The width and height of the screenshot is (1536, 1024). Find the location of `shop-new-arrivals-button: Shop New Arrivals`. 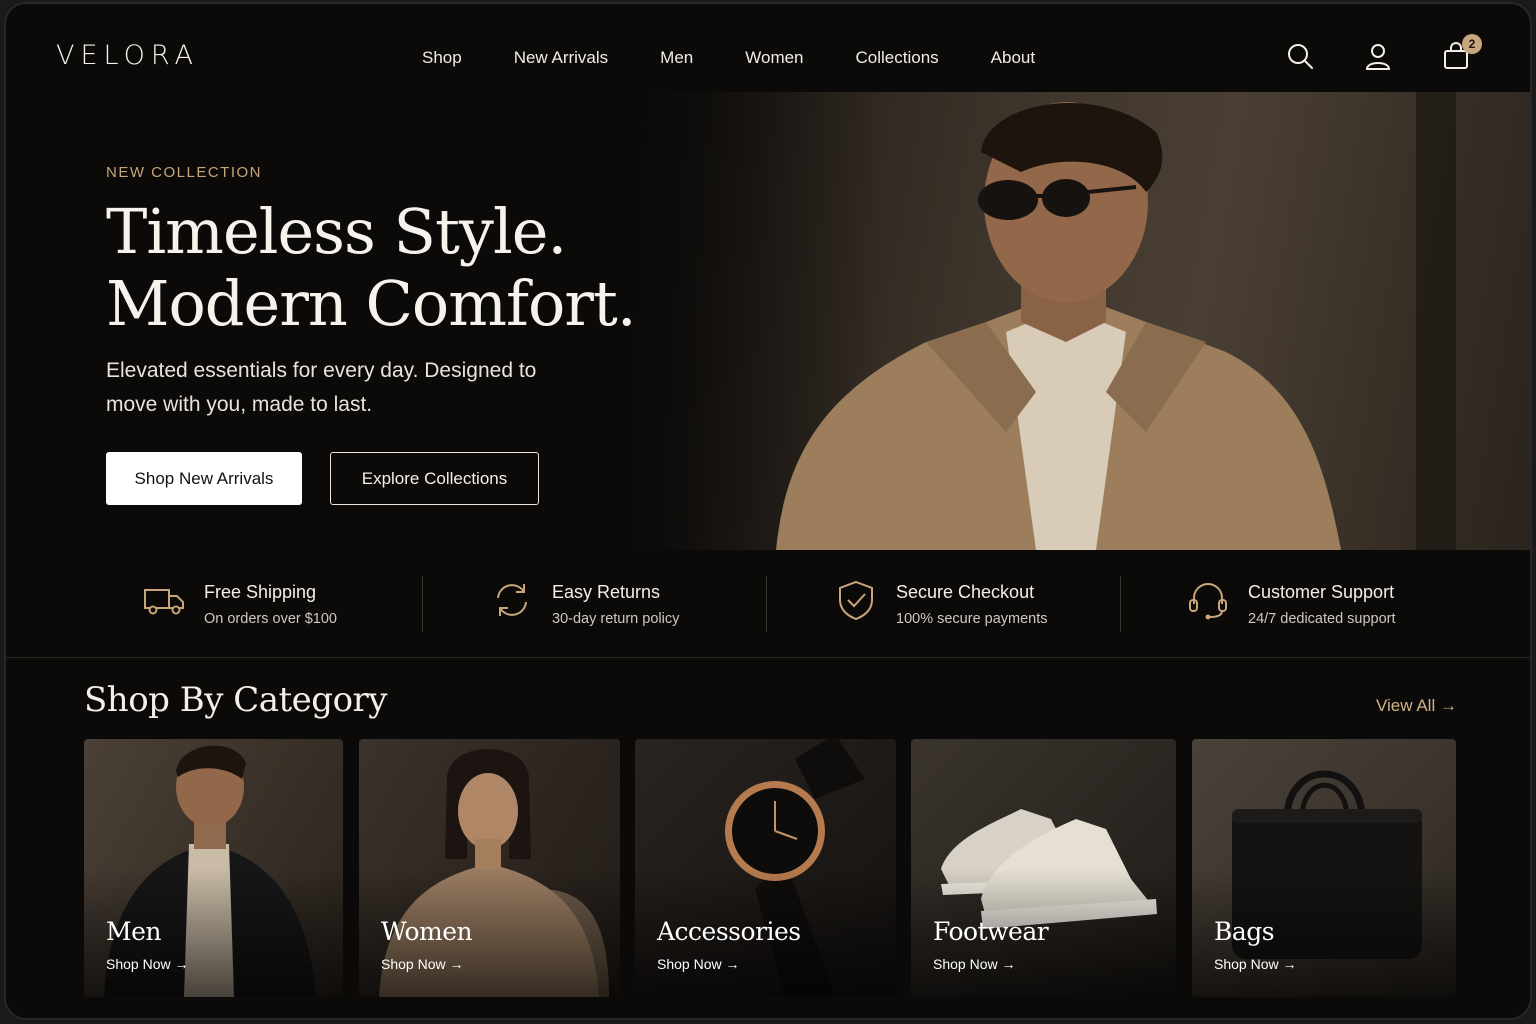

shop-new-arrivals-button: Shop New Arrivals is located at coordinates (204, 478).